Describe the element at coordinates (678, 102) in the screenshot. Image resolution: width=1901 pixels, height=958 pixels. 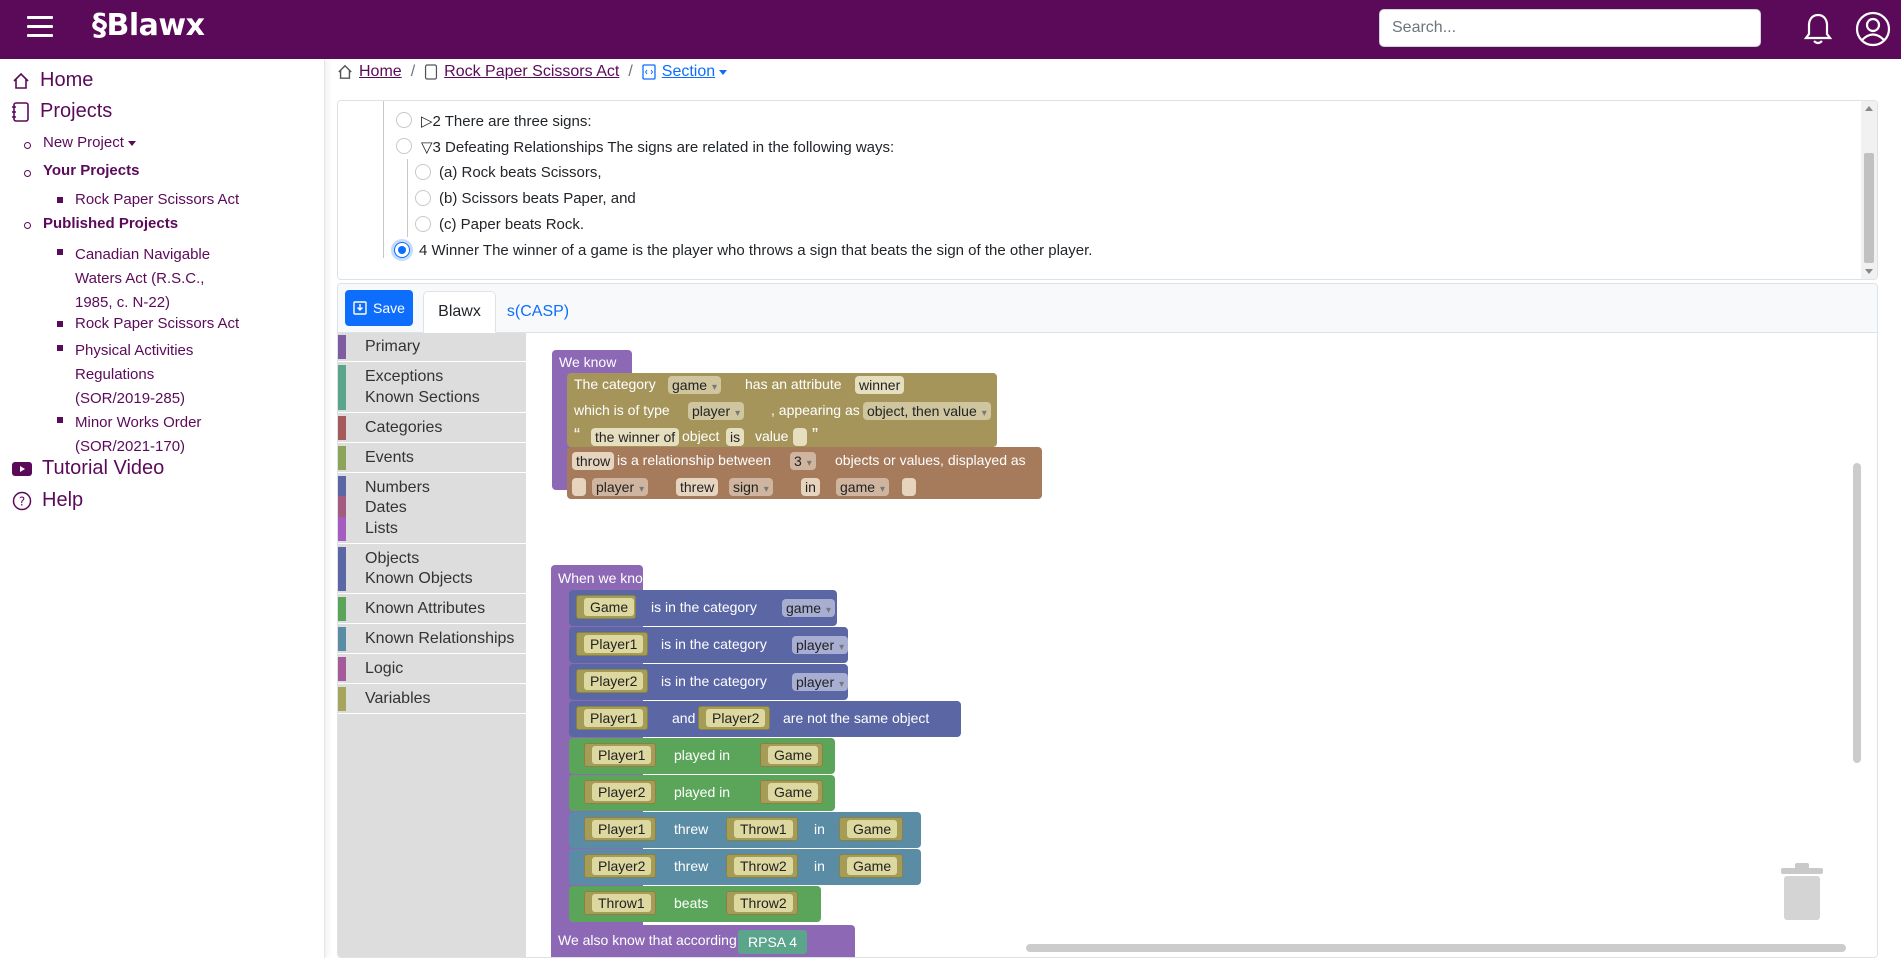
I see `clipped-line` at that location.